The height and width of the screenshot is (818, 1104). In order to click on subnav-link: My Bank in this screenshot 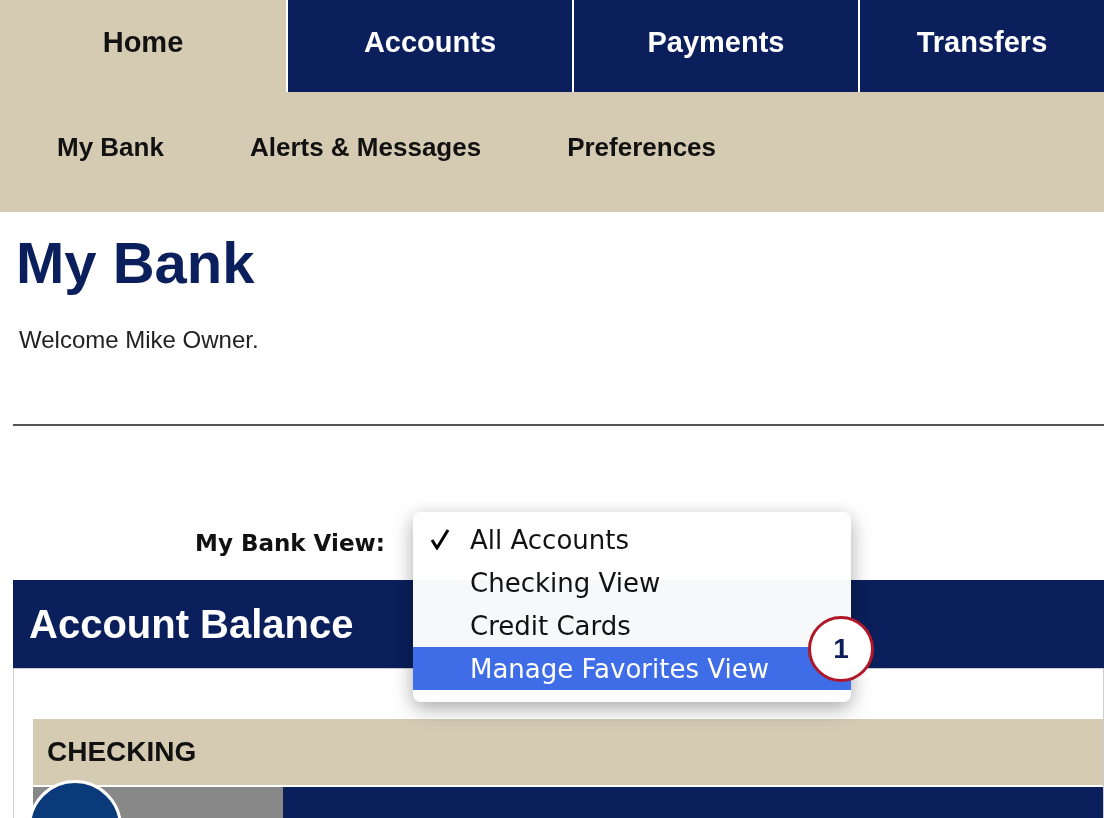, I will do `click(110, 147)`.